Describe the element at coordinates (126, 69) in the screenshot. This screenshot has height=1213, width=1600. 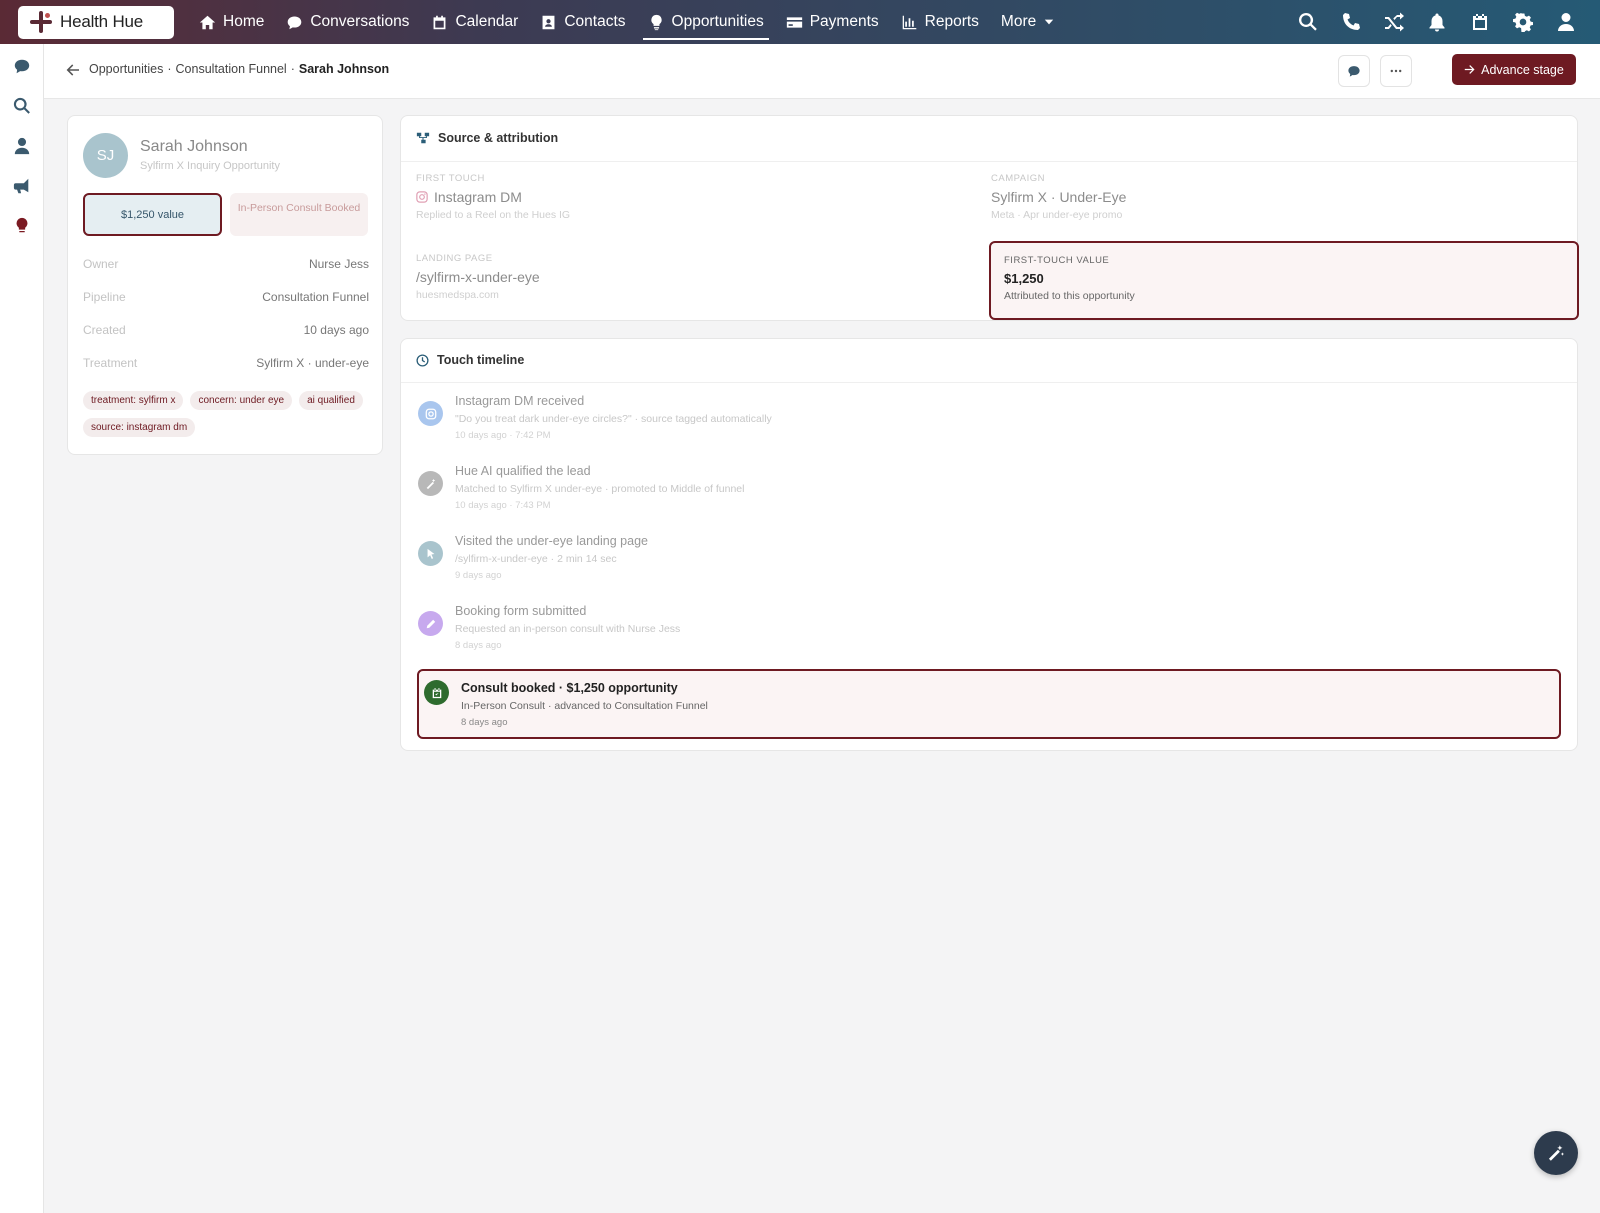
I see `breadcrumb-opportunities: Opportunities` at that location.